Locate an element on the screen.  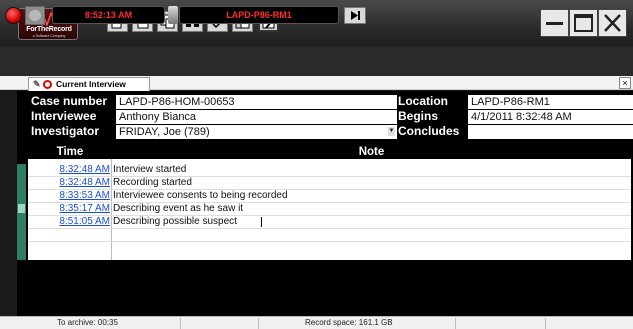
time-column-header: Time is located at coordinates (70, 152).